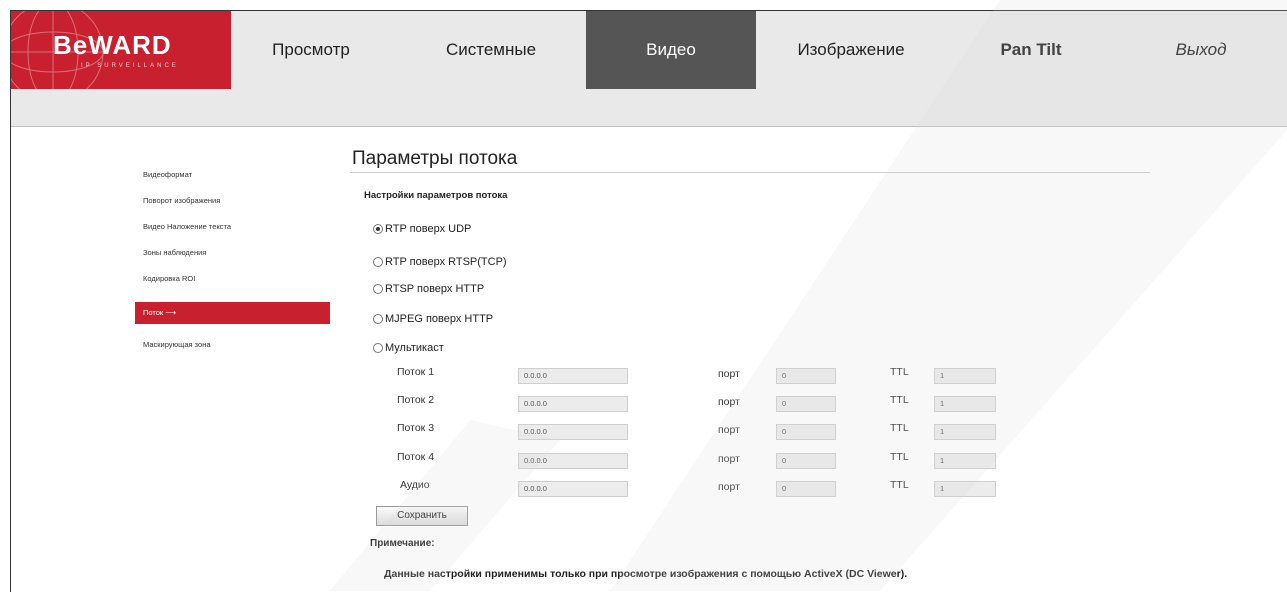  Describe the element at coordinates (436, 195) in the screenshot. I see `section-label: Настройки параметров потока` at that location.